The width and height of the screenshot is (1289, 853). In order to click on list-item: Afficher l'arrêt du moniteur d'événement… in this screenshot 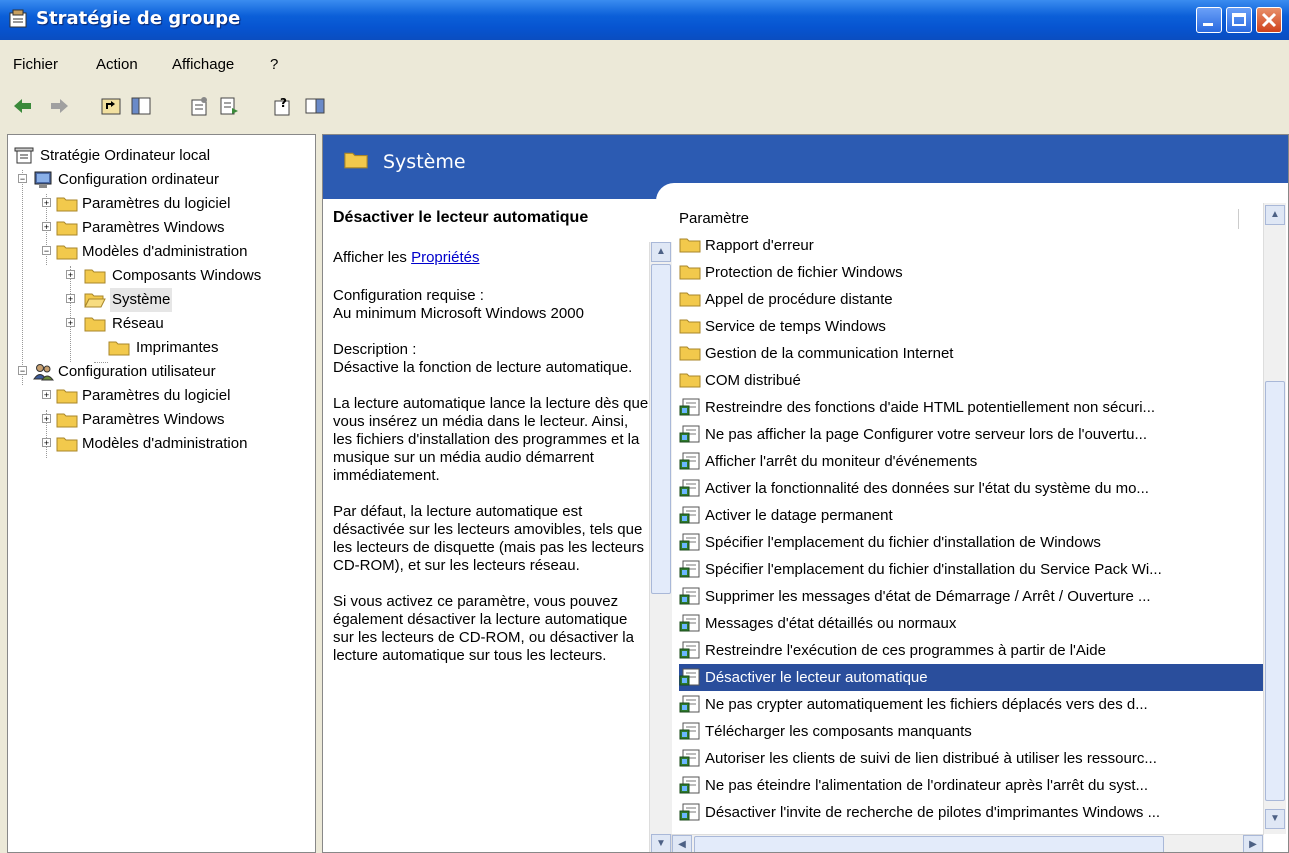, I will do `click(971, 461)`.